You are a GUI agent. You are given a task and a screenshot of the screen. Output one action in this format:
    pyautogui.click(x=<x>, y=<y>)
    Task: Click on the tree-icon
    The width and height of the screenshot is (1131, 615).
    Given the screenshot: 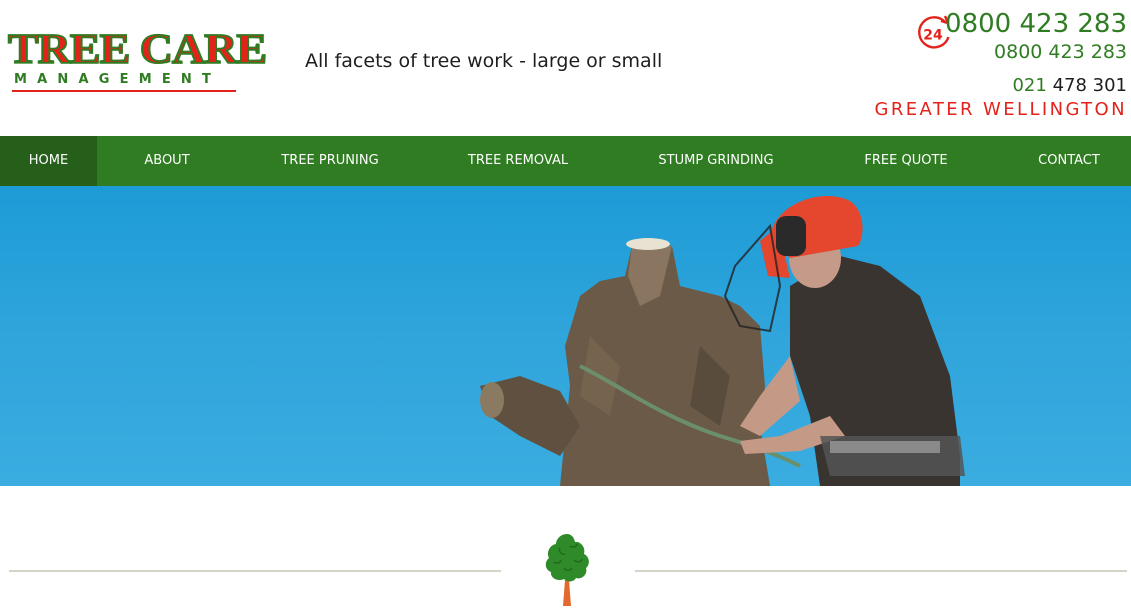 What is the action you would take?
    pyautogui.click(x=567, y=570)
    